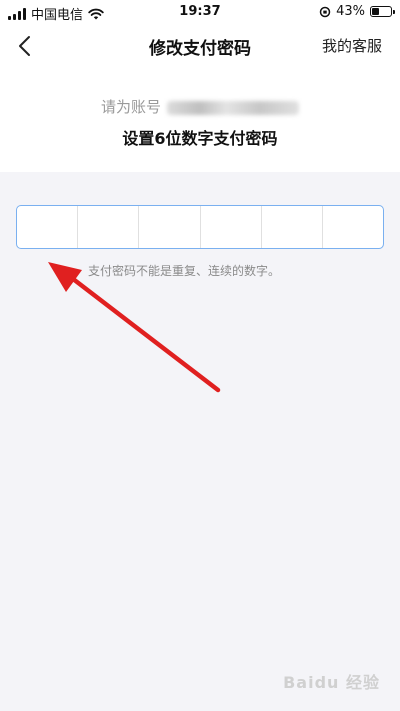 The width and height of the screenshot is (400, 711). Describe the element at coordinates (200, 138) in the screenshot. I see `instruction-text: 设置6位数字支付密码` at that location.